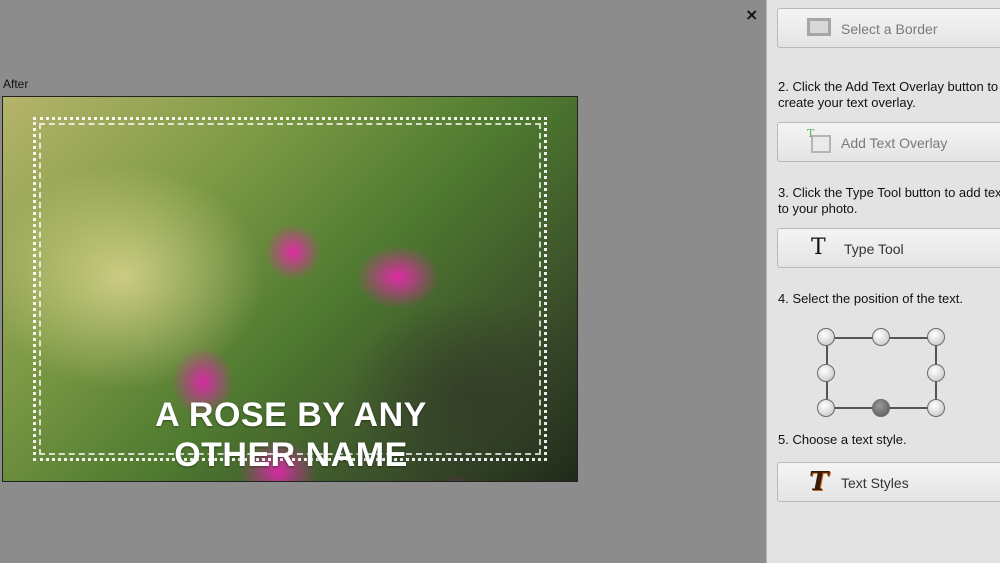  I want to click on text-styles-button: T Text Styles, so click(888, 482).